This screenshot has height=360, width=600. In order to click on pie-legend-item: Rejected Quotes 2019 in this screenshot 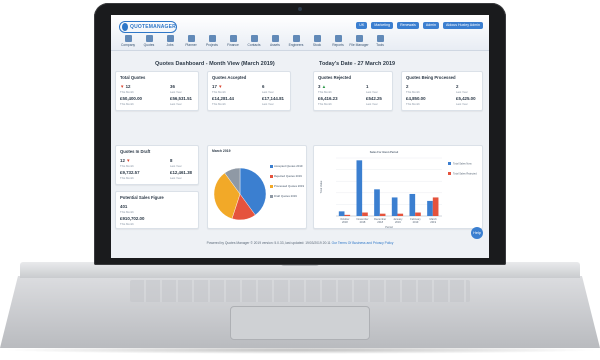, I will do `click(286, 176)`.